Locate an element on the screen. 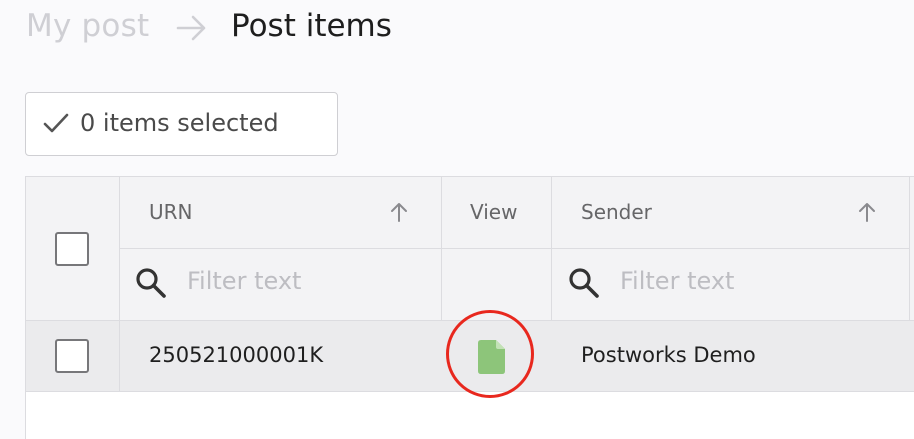  header-filter-divider is located at coordinates (515, 248).